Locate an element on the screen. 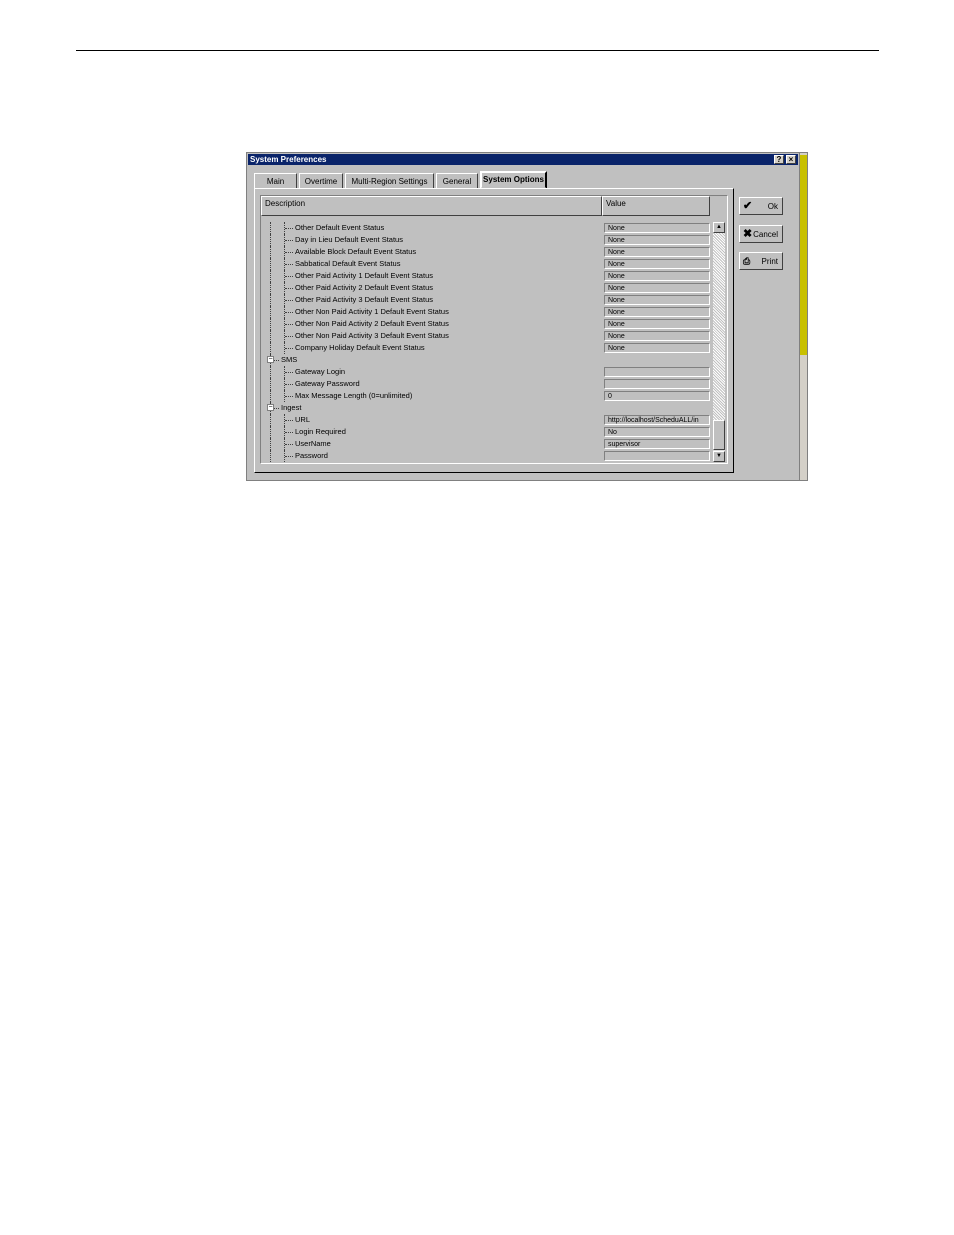 This screenshot has height=1235, width=954. grid-group-row: − SMS is located at coordinates (486, 360).